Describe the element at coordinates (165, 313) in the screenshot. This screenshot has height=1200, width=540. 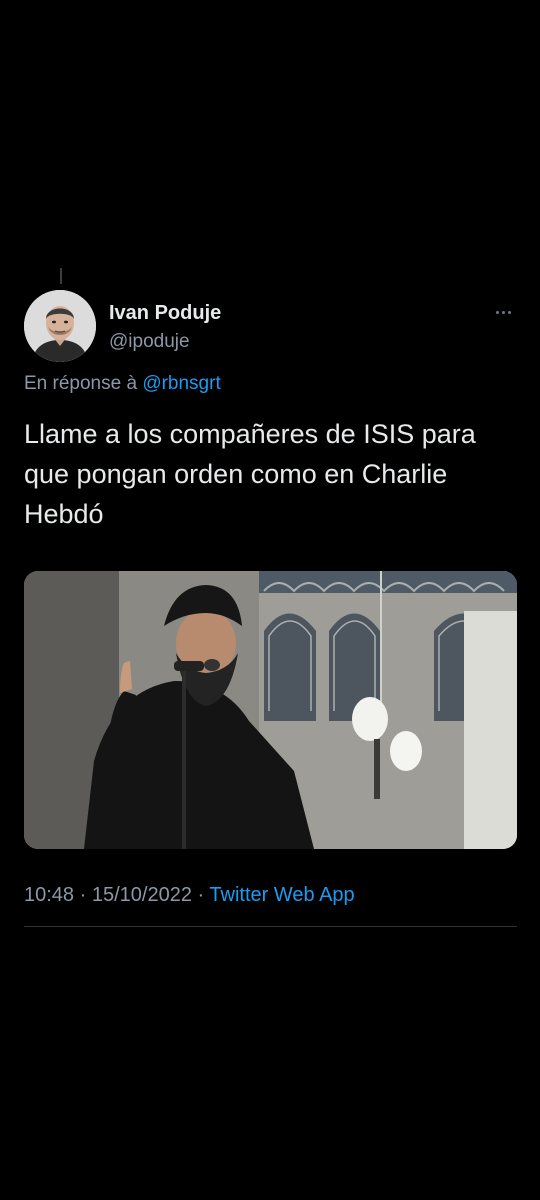
I see `author-name: Ivan Poduje` at that location.